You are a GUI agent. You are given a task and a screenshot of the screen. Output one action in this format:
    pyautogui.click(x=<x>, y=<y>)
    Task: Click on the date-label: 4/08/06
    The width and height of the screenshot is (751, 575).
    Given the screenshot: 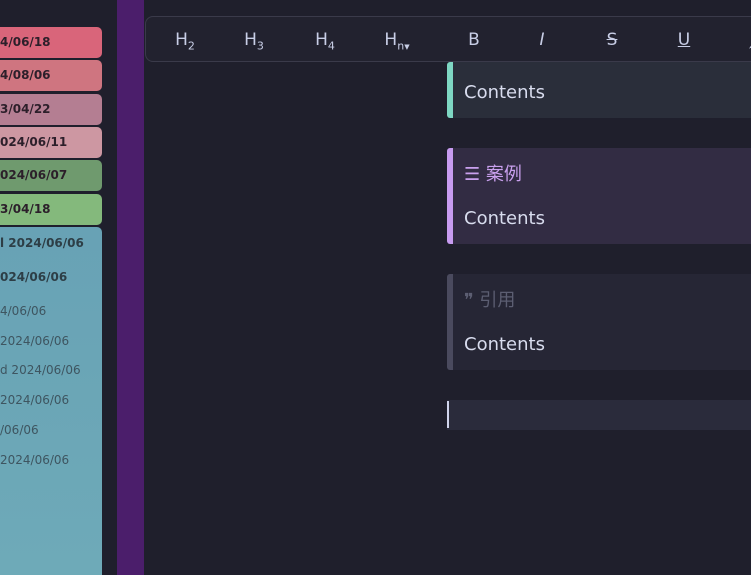 What is the action you would take?
    pyautogui.click(x=25, y=75)
    